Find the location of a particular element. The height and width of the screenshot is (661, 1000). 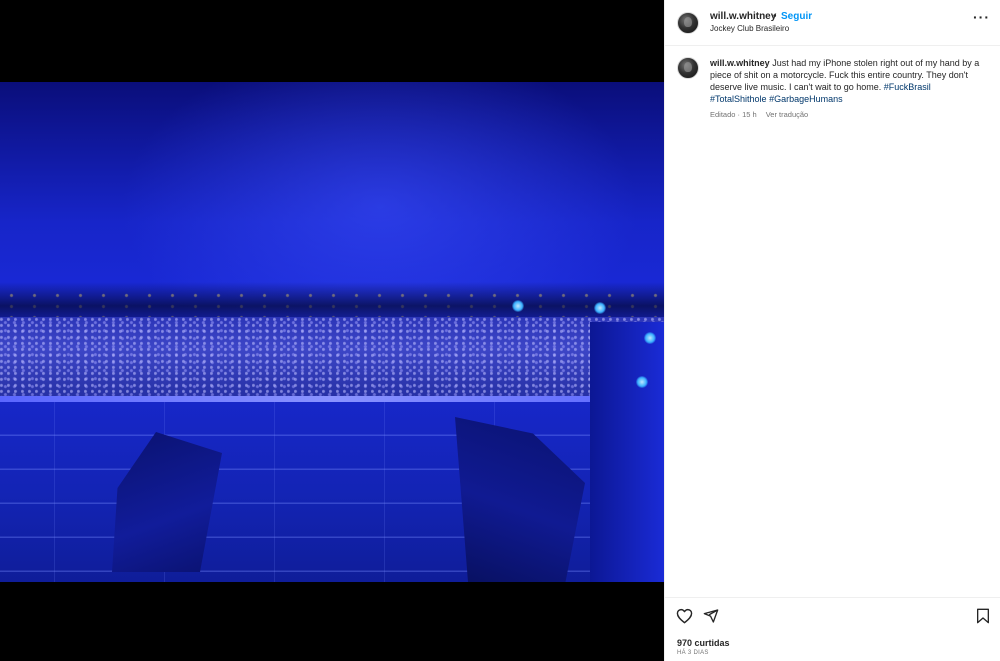

hashtag-link: #TotalShithole is located at coordinates (738, 99).